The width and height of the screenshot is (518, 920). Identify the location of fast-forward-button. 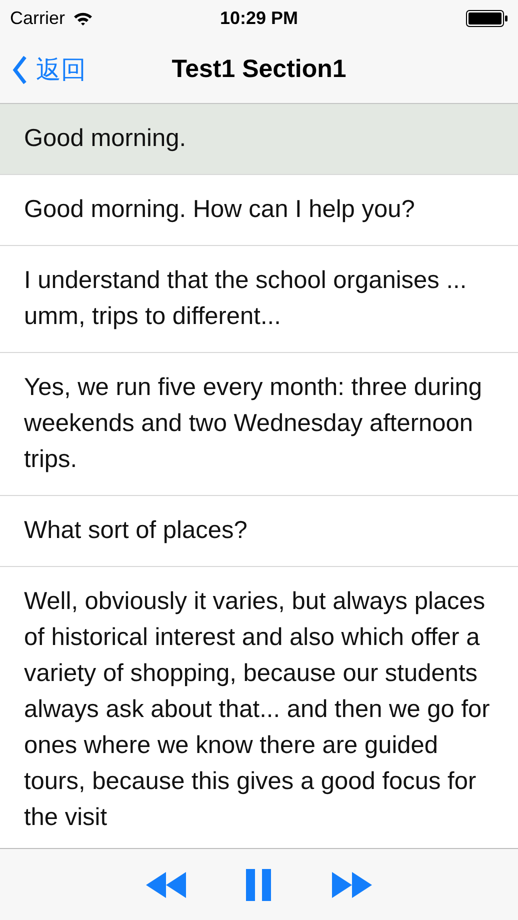
(352, 885).